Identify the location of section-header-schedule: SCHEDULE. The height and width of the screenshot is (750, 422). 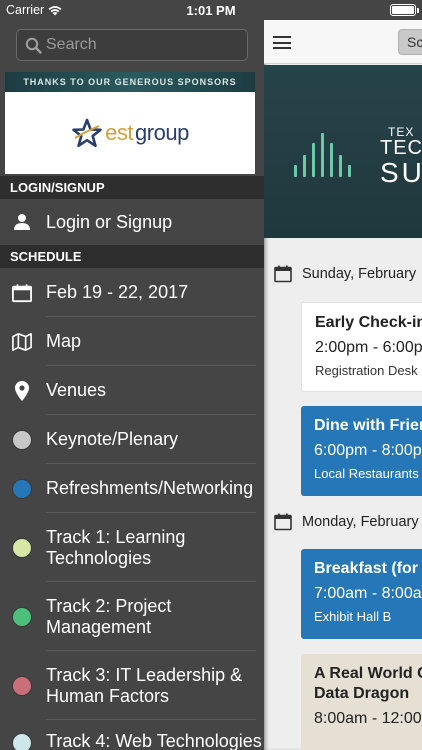
(132, 256).